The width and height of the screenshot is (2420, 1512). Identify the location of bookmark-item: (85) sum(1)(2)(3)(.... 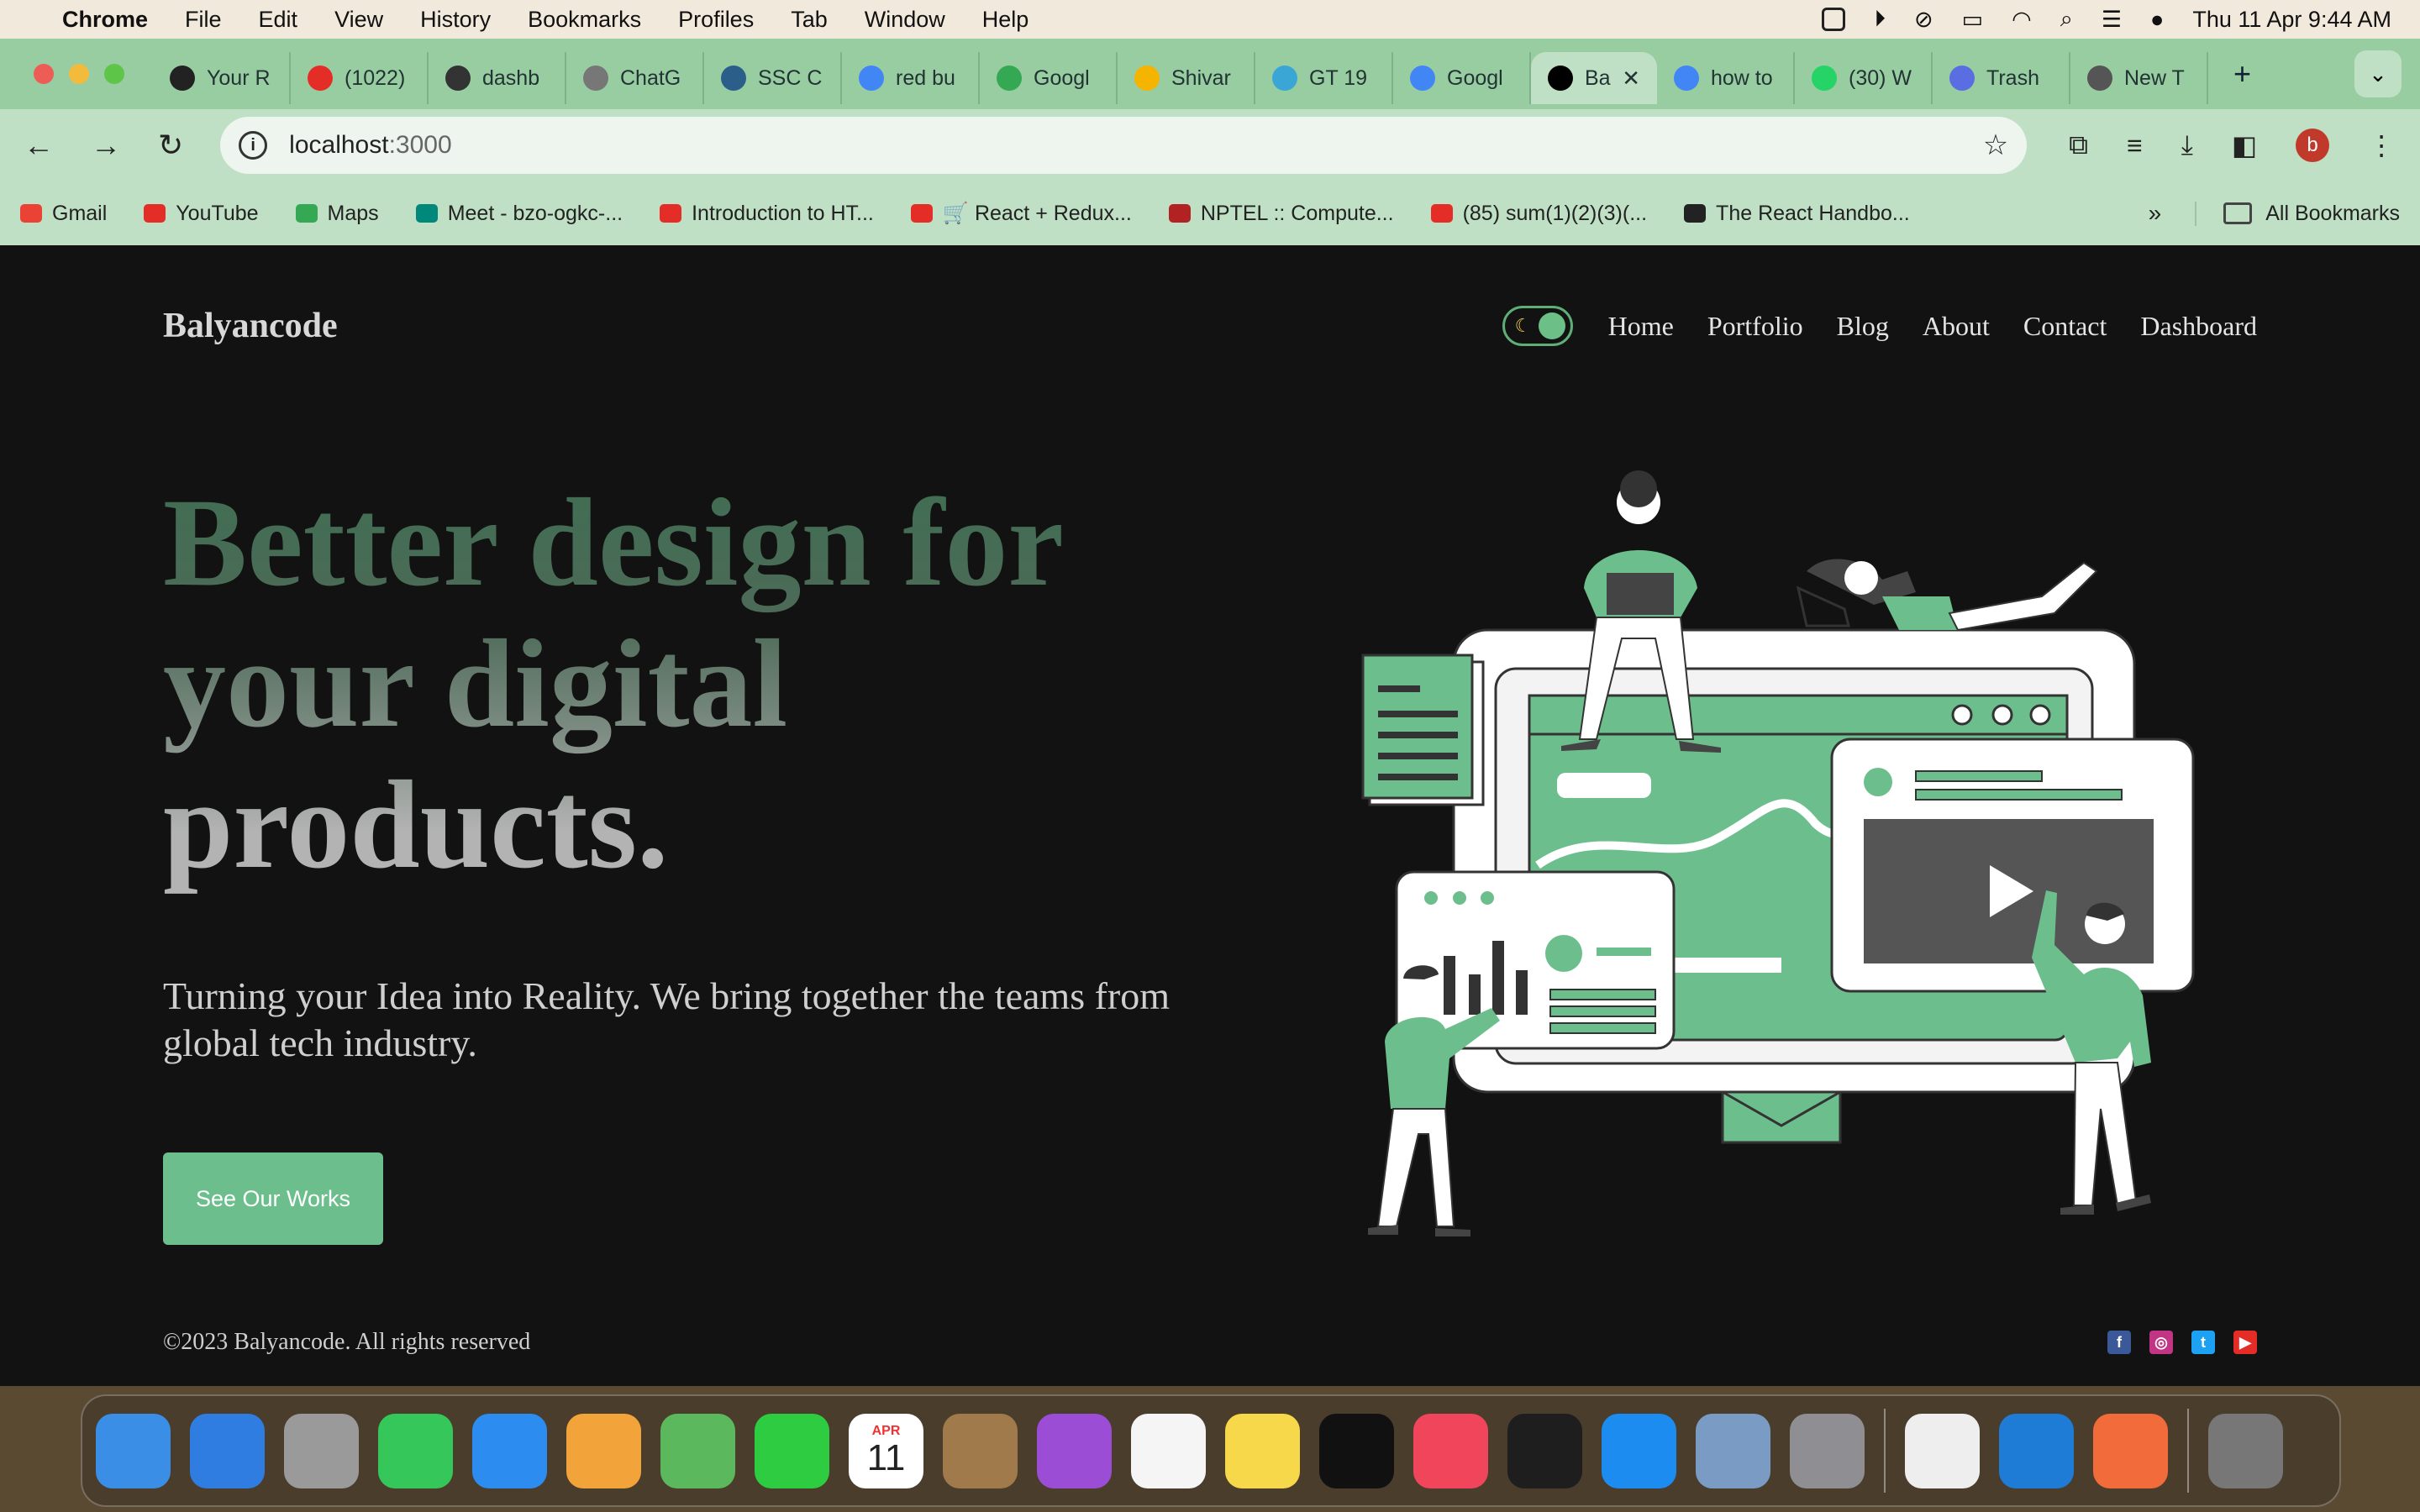
(1538, 214).